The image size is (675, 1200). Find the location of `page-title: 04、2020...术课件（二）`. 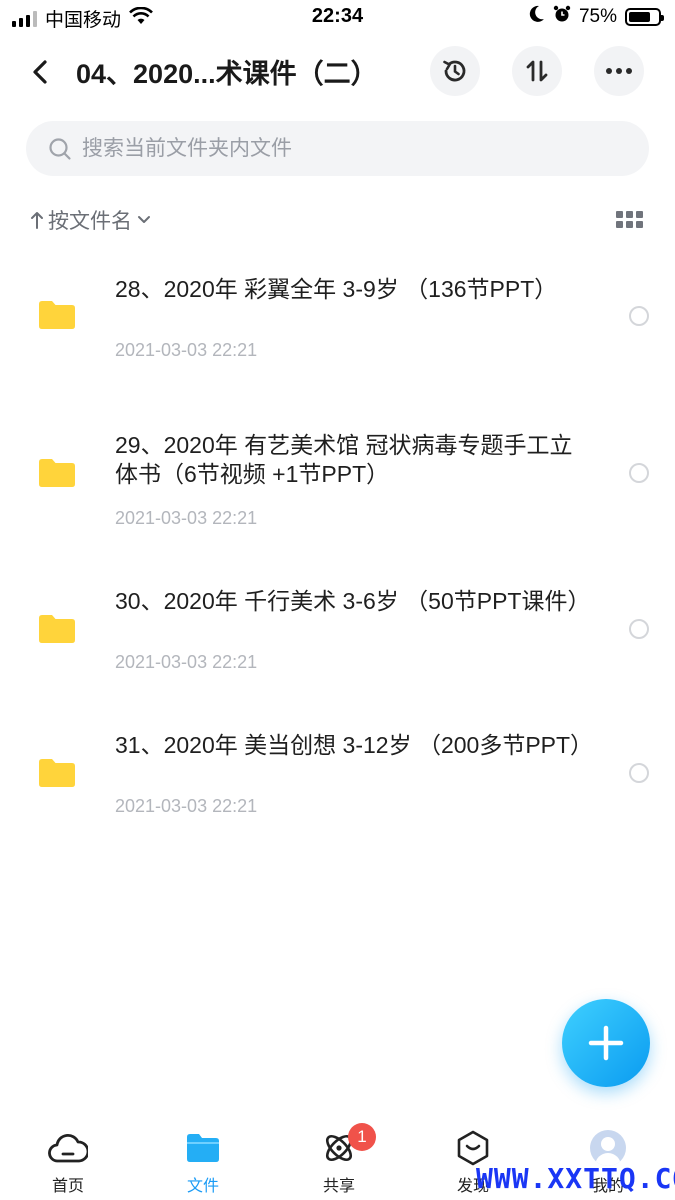

page-title: 04、2020...术课件（二） is located at coordinates (227, 74).